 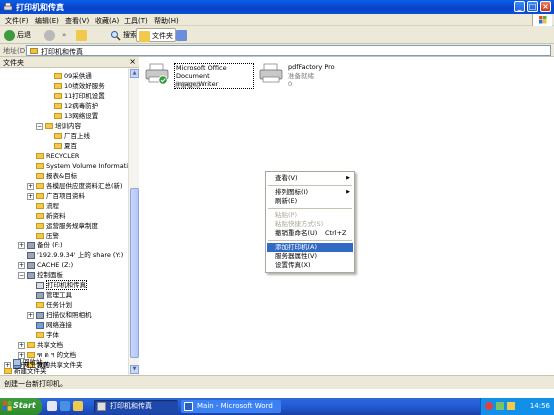 What do you see at coordinates (65, 146) in the screenshot?
I see `tree-node: 夏百` at bounding box center [65, 146].